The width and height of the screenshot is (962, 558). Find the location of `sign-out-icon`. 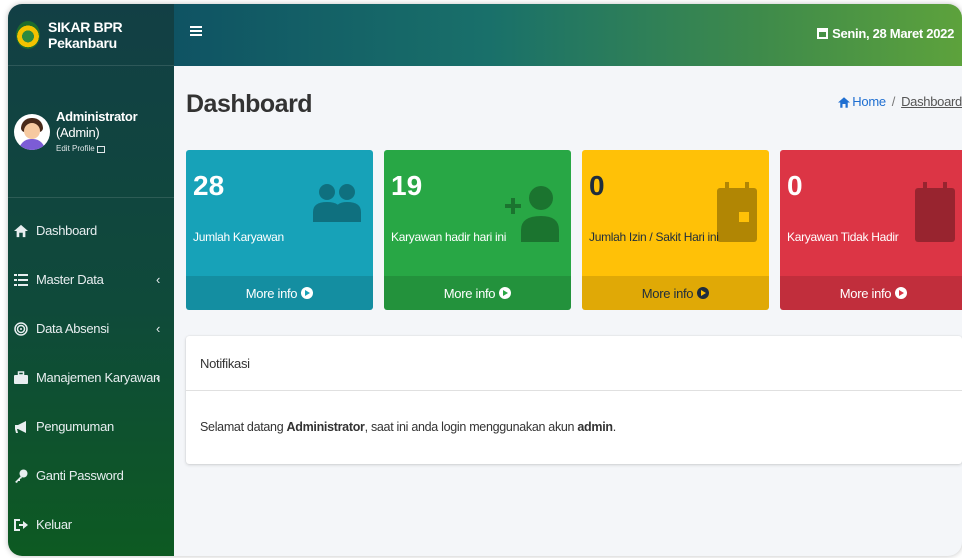

sign-out-icon is located at coordinates (21, 525).